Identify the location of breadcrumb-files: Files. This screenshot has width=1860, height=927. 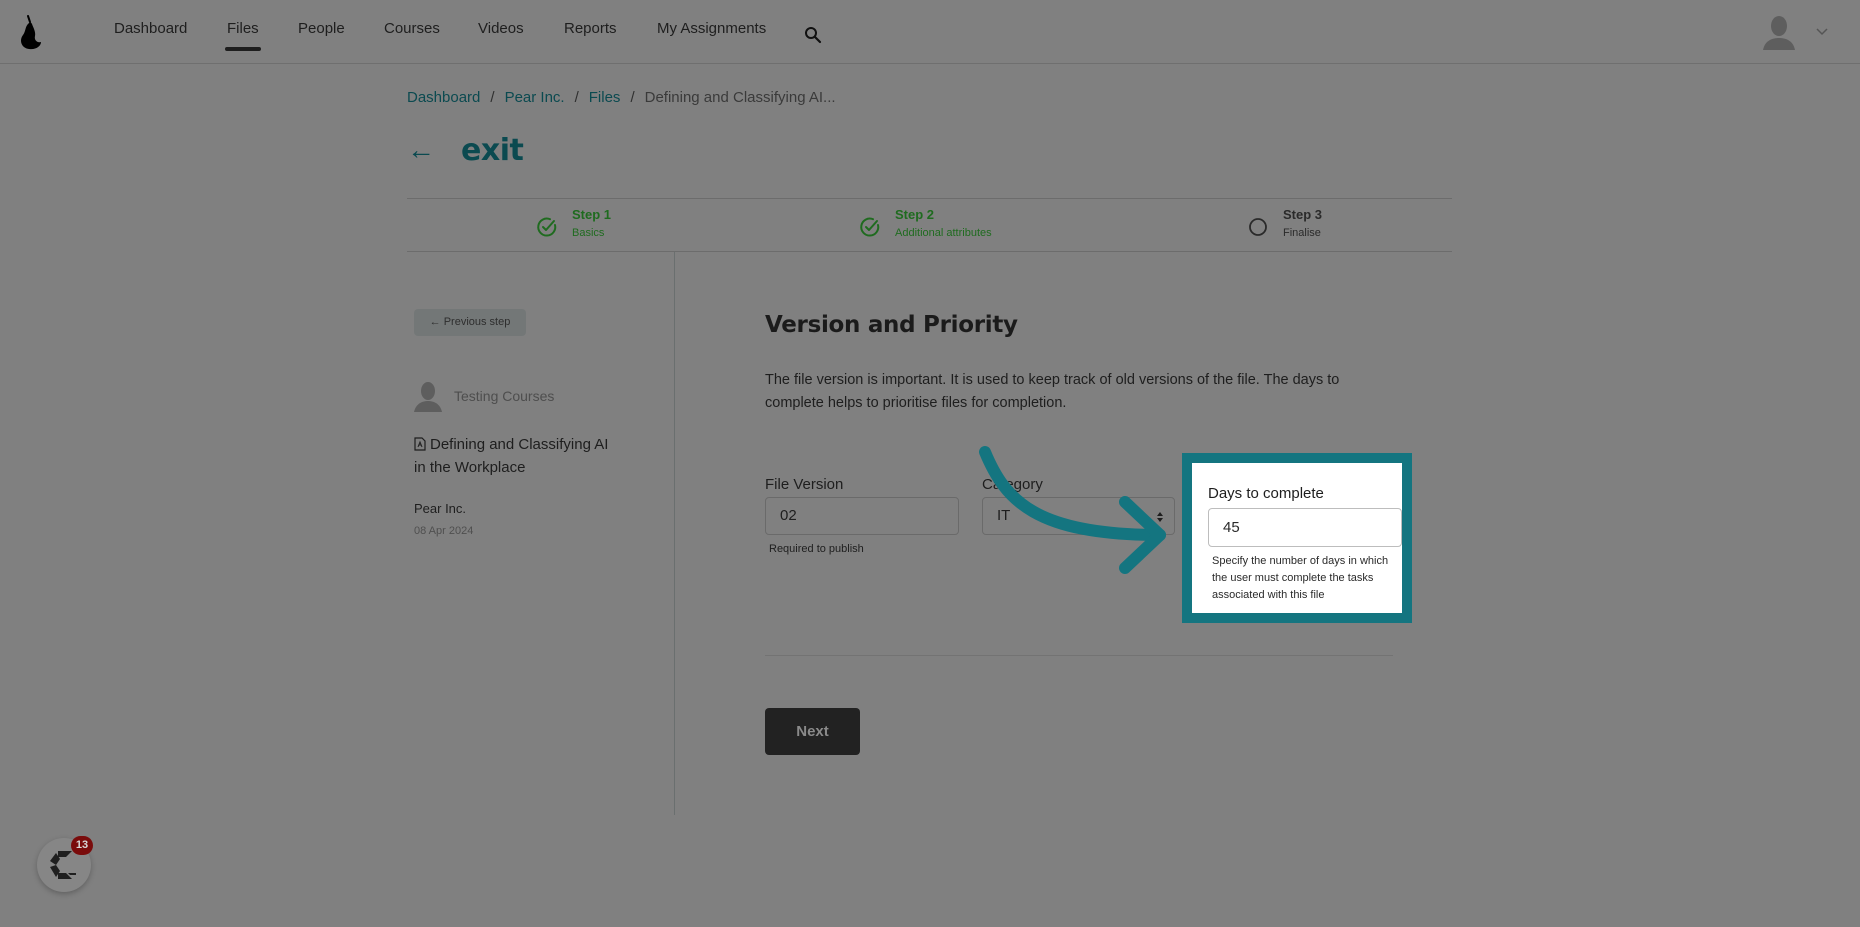
(605, 97).